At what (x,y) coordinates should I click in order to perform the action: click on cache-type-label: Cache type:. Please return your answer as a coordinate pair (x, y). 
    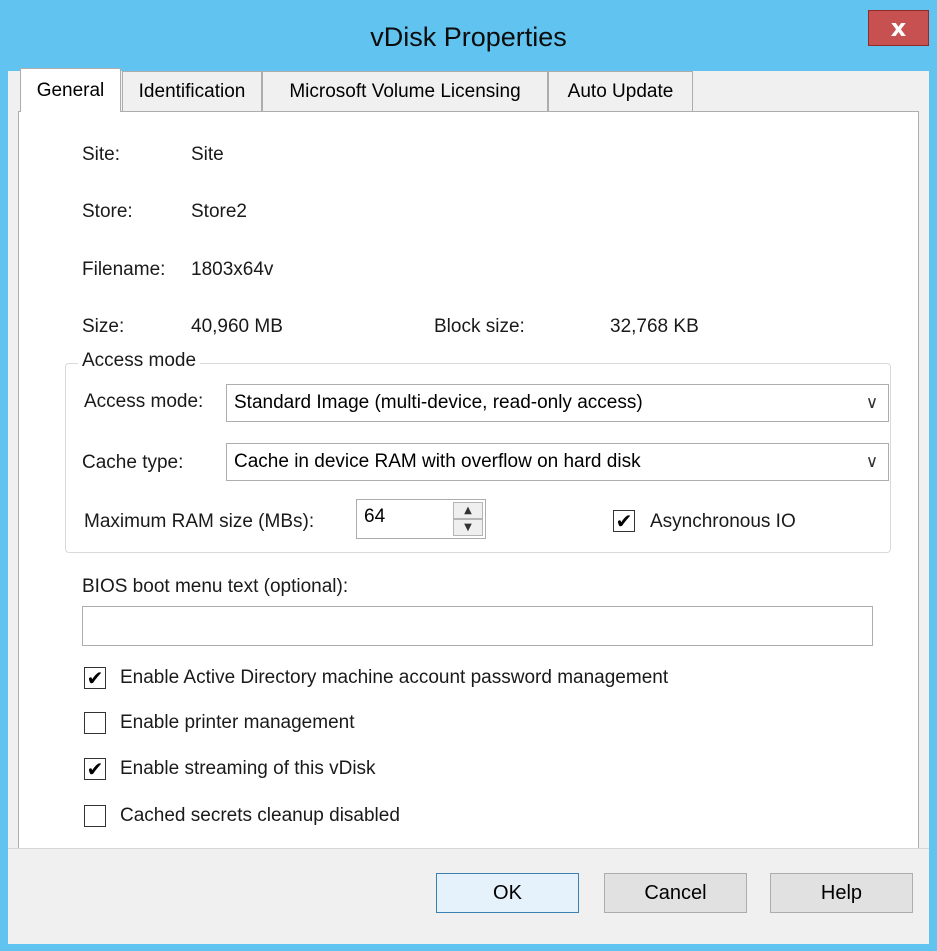
    Looking at the image, I should click on (133, 462).